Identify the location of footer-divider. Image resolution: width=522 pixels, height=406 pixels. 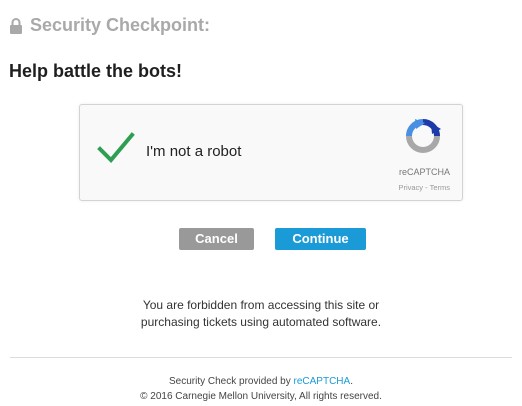
(261, 357).